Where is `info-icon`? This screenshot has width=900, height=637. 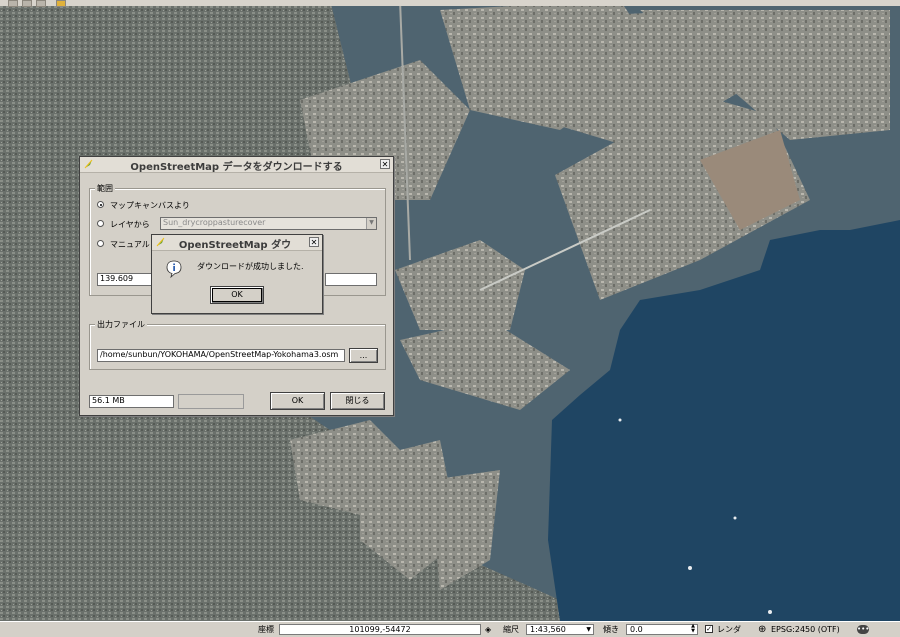 info-icon is located at coordinates (174, 269).